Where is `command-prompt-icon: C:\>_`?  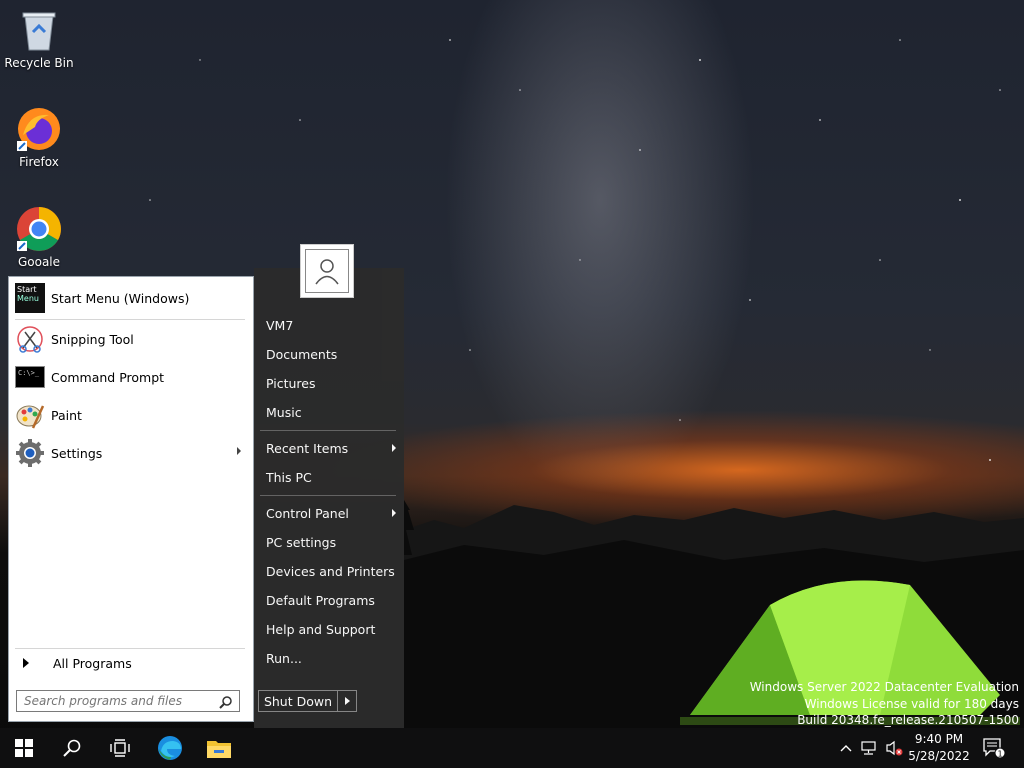
command-prompt-icon: C:\>_ is located at coordinates (30, 377).